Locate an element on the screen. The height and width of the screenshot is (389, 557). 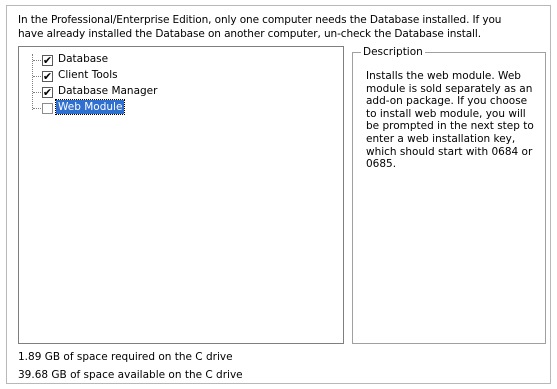
space-required-text: 1.89 GB of space required on the C drive is located at coordinates (125, 357).